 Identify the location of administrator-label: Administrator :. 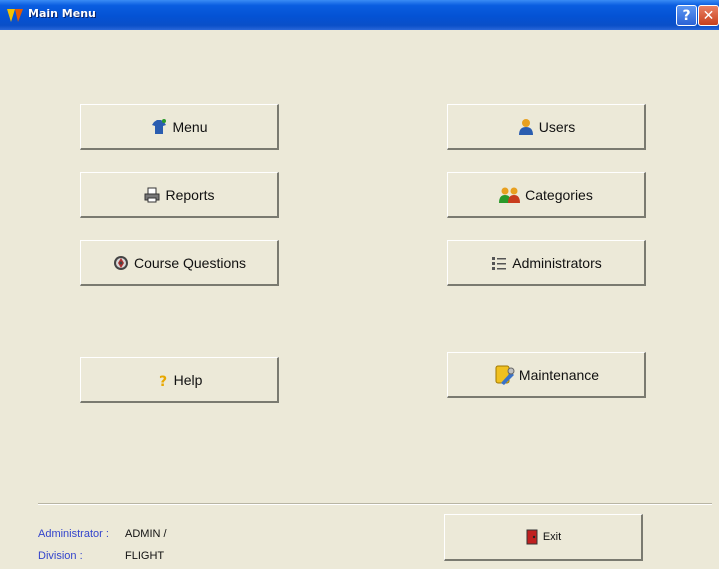
(73, 534).